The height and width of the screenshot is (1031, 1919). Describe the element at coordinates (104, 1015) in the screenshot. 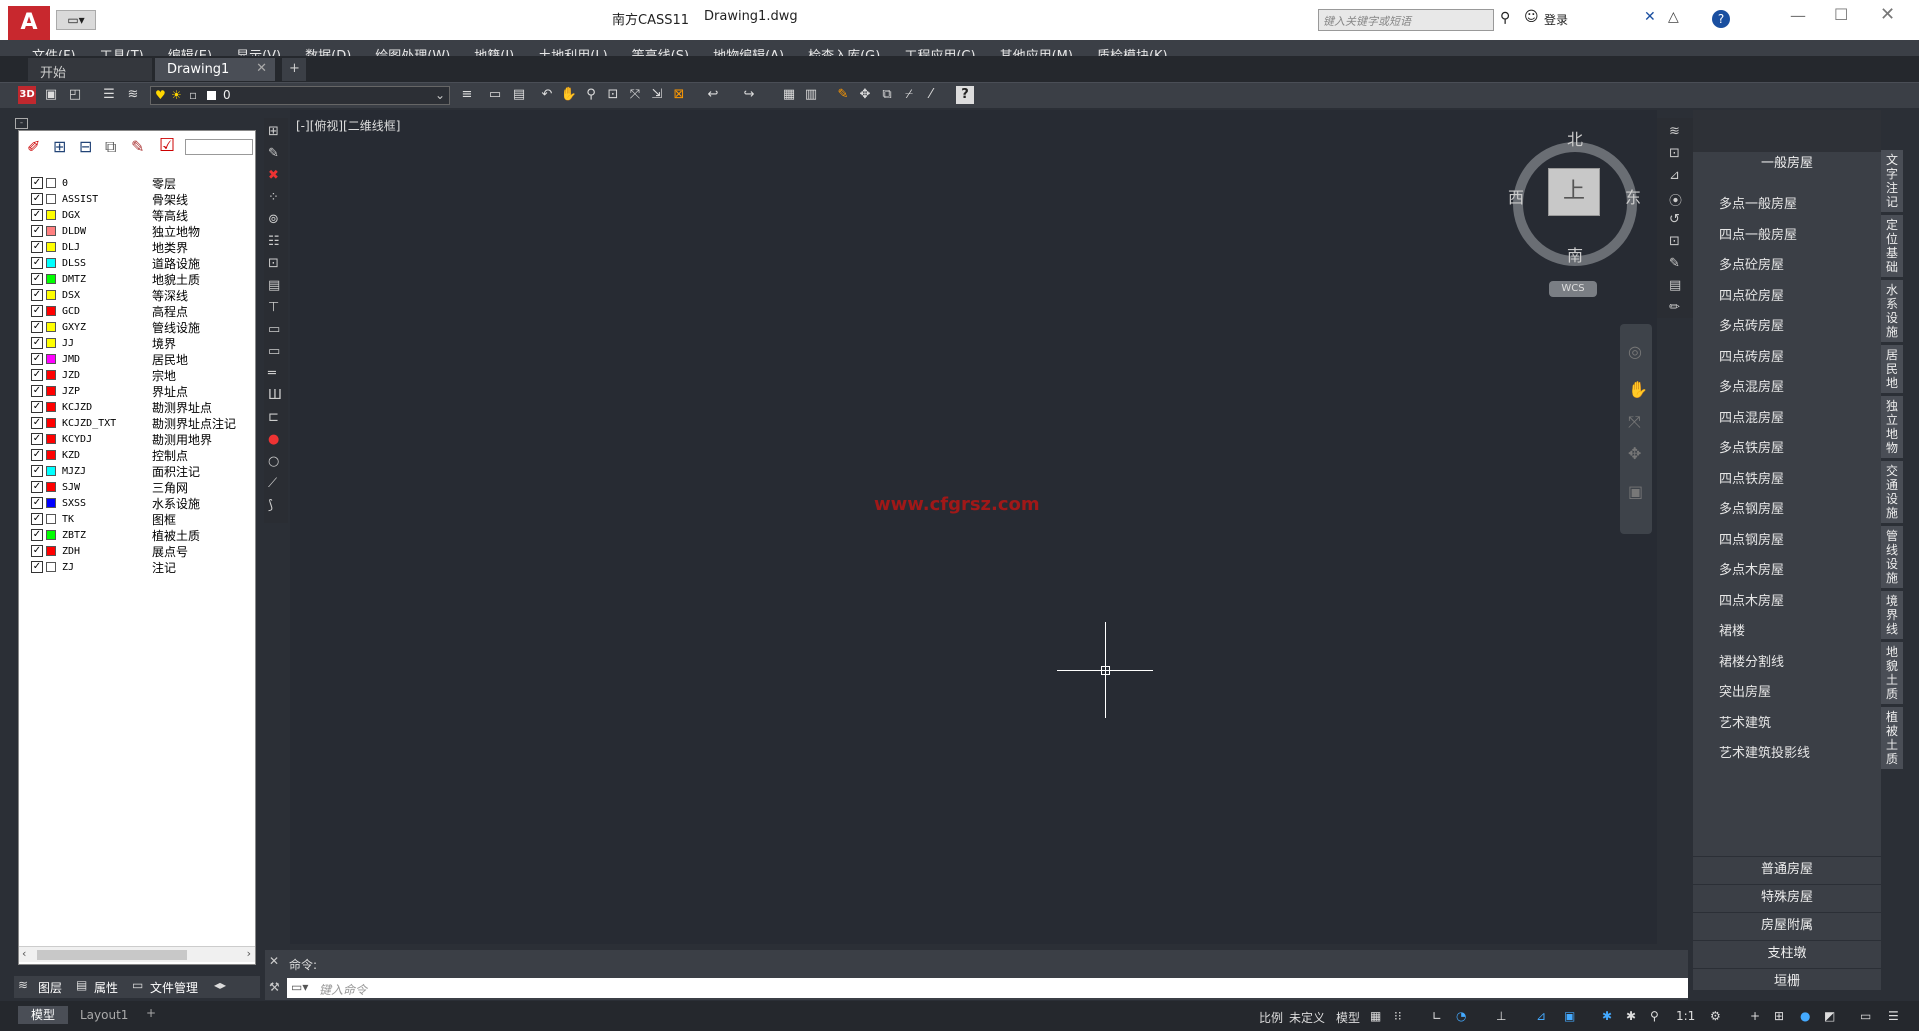

I see `tab-layout1: Layout1` at that location.